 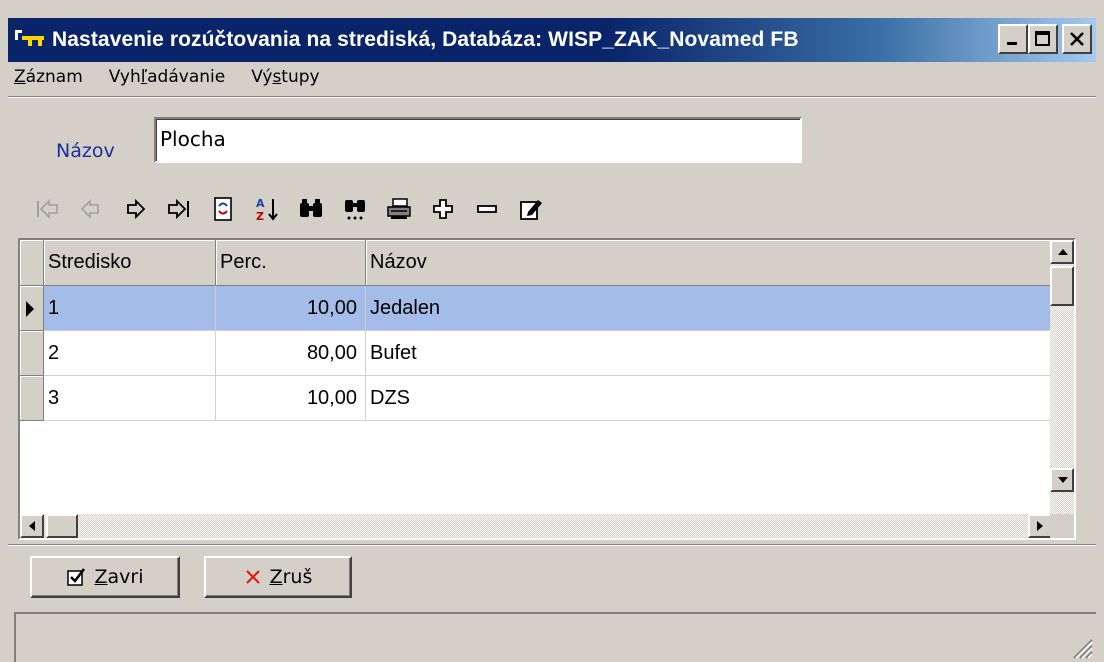 I want to click on window-controls, so click(x=1045, y=39).